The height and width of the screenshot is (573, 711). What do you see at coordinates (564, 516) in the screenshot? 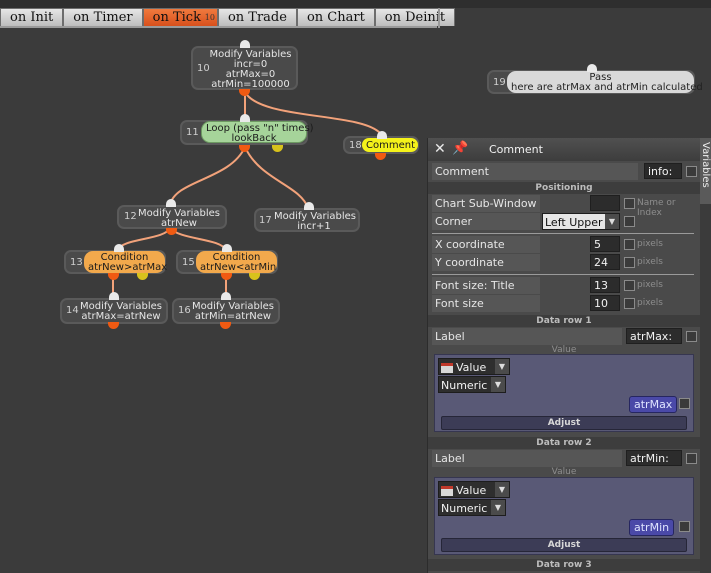
I see `data-row-2-value-group: Value ▼ Numeric ▼ atrMin Adjust` at bounding box center [564, 516].